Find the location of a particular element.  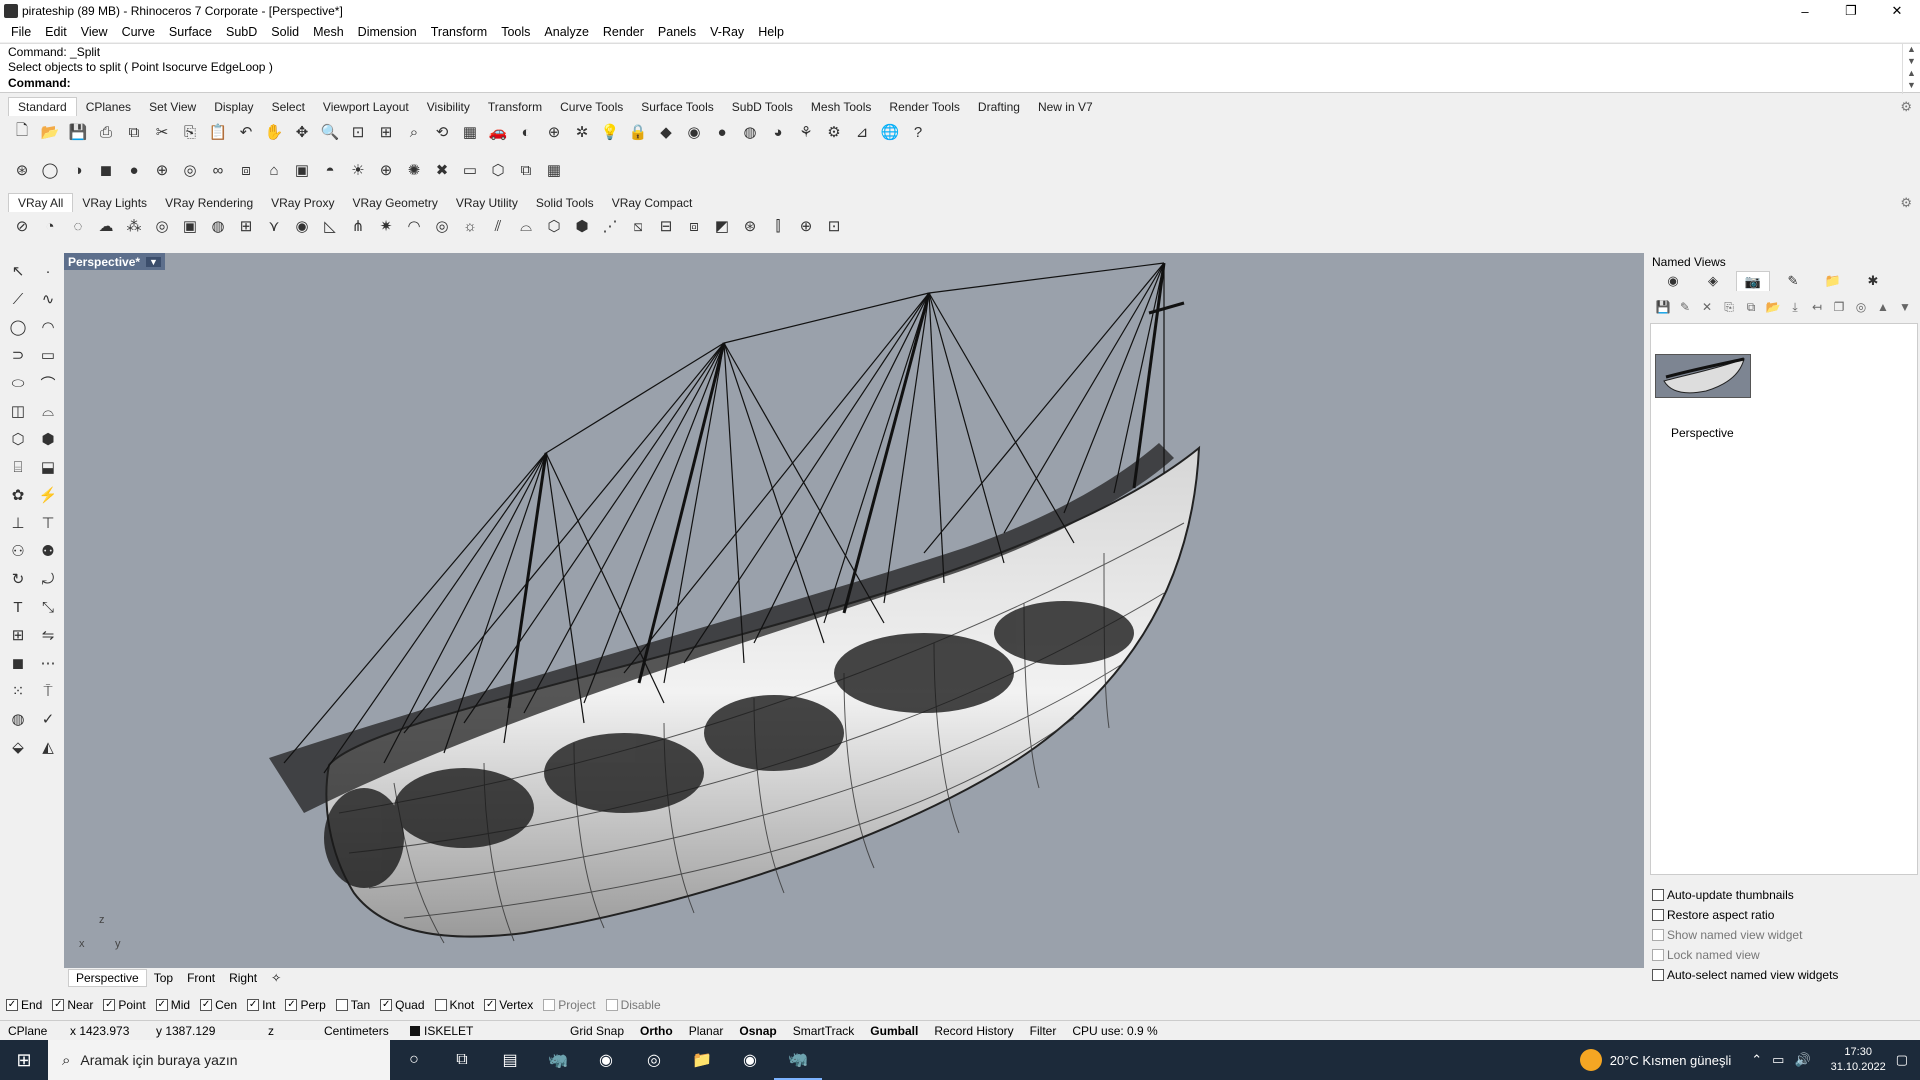

menu-analyze: Analyze is located at coordinates (566, 32).